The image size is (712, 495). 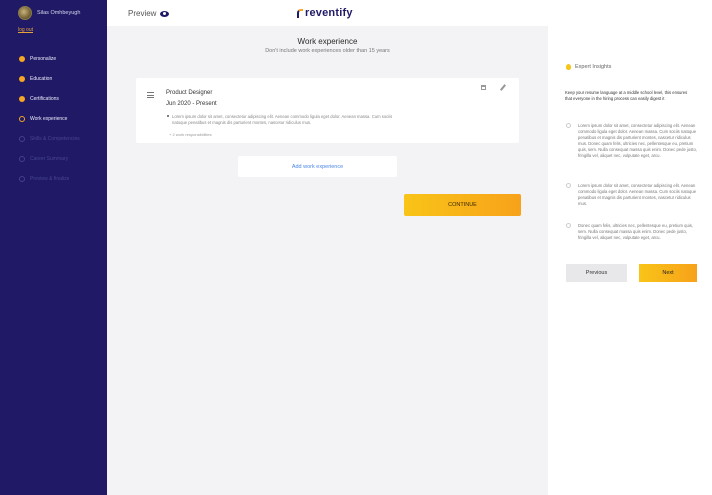 What do you see at coordinates (150, 96) in the screenshot?
I see `drag-handle-icon` at bounding box center [150, 96].